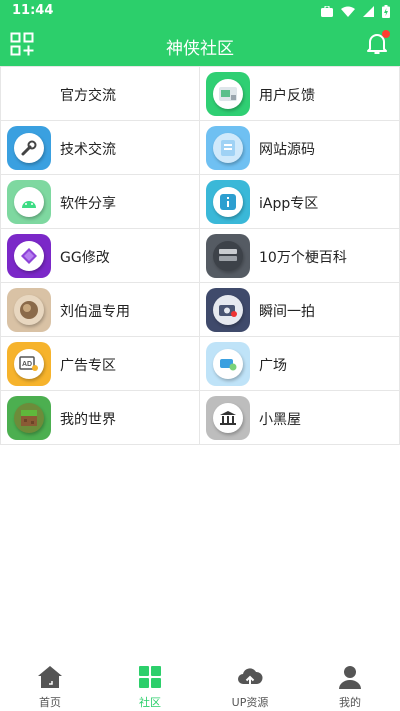  Describe the element at coordinates (280, 420) in the screenshot. I see `forum-label: 小黑屋` at that location.